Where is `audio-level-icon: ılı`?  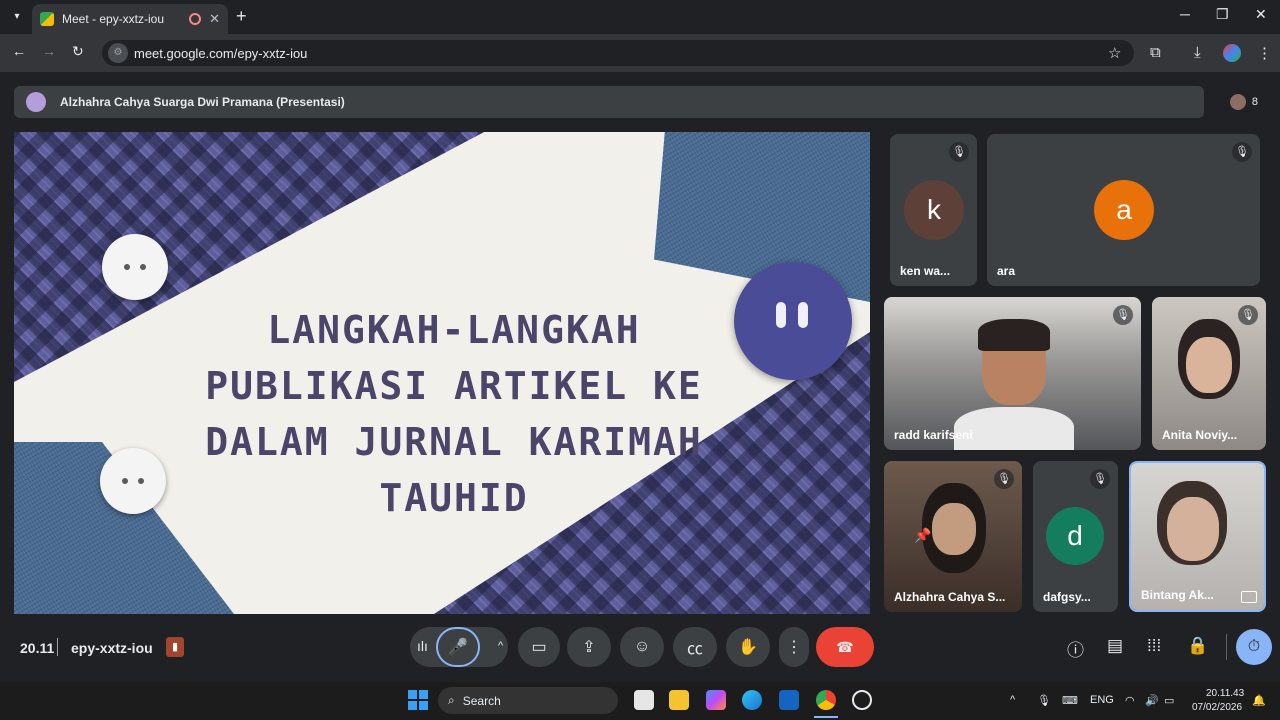 audio-level-icon: ılı is located at coordinates (422, 646).